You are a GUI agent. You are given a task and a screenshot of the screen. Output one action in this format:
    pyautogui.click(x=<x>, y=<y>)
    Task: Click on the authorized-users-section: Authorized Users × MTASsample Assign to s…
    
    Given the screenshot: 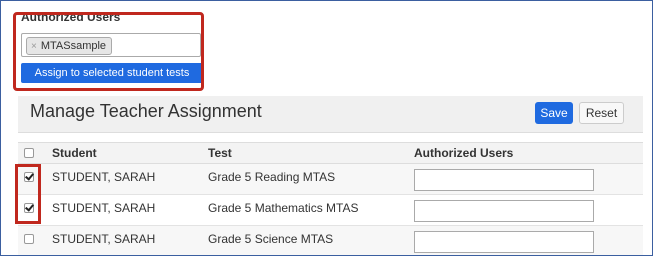 What is the action you would take?
    pyautogui.click(x=112, y=46)
    